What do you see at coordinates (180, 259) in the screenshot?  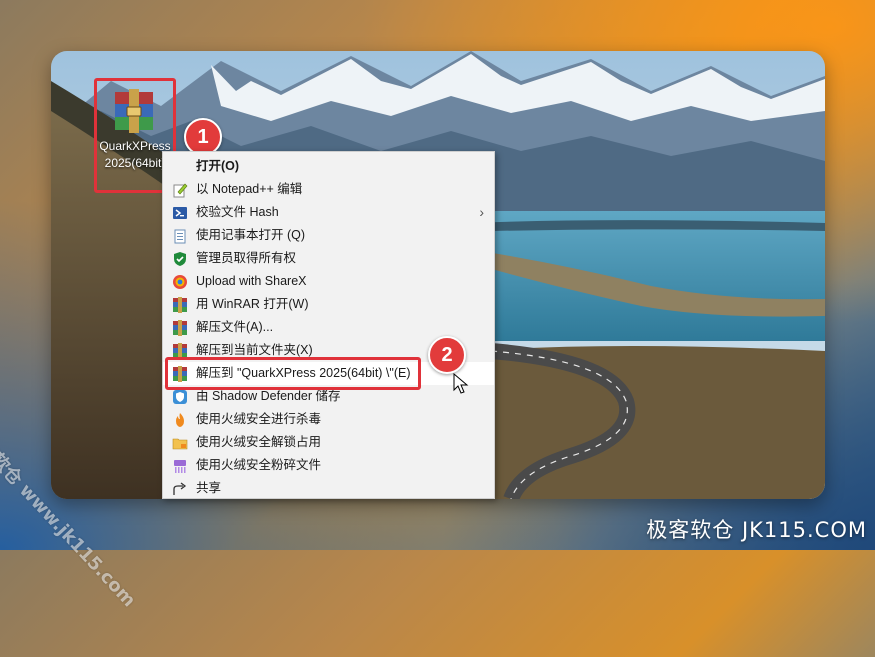 I see `shield-check-icon` at bounding box center [180, 259].